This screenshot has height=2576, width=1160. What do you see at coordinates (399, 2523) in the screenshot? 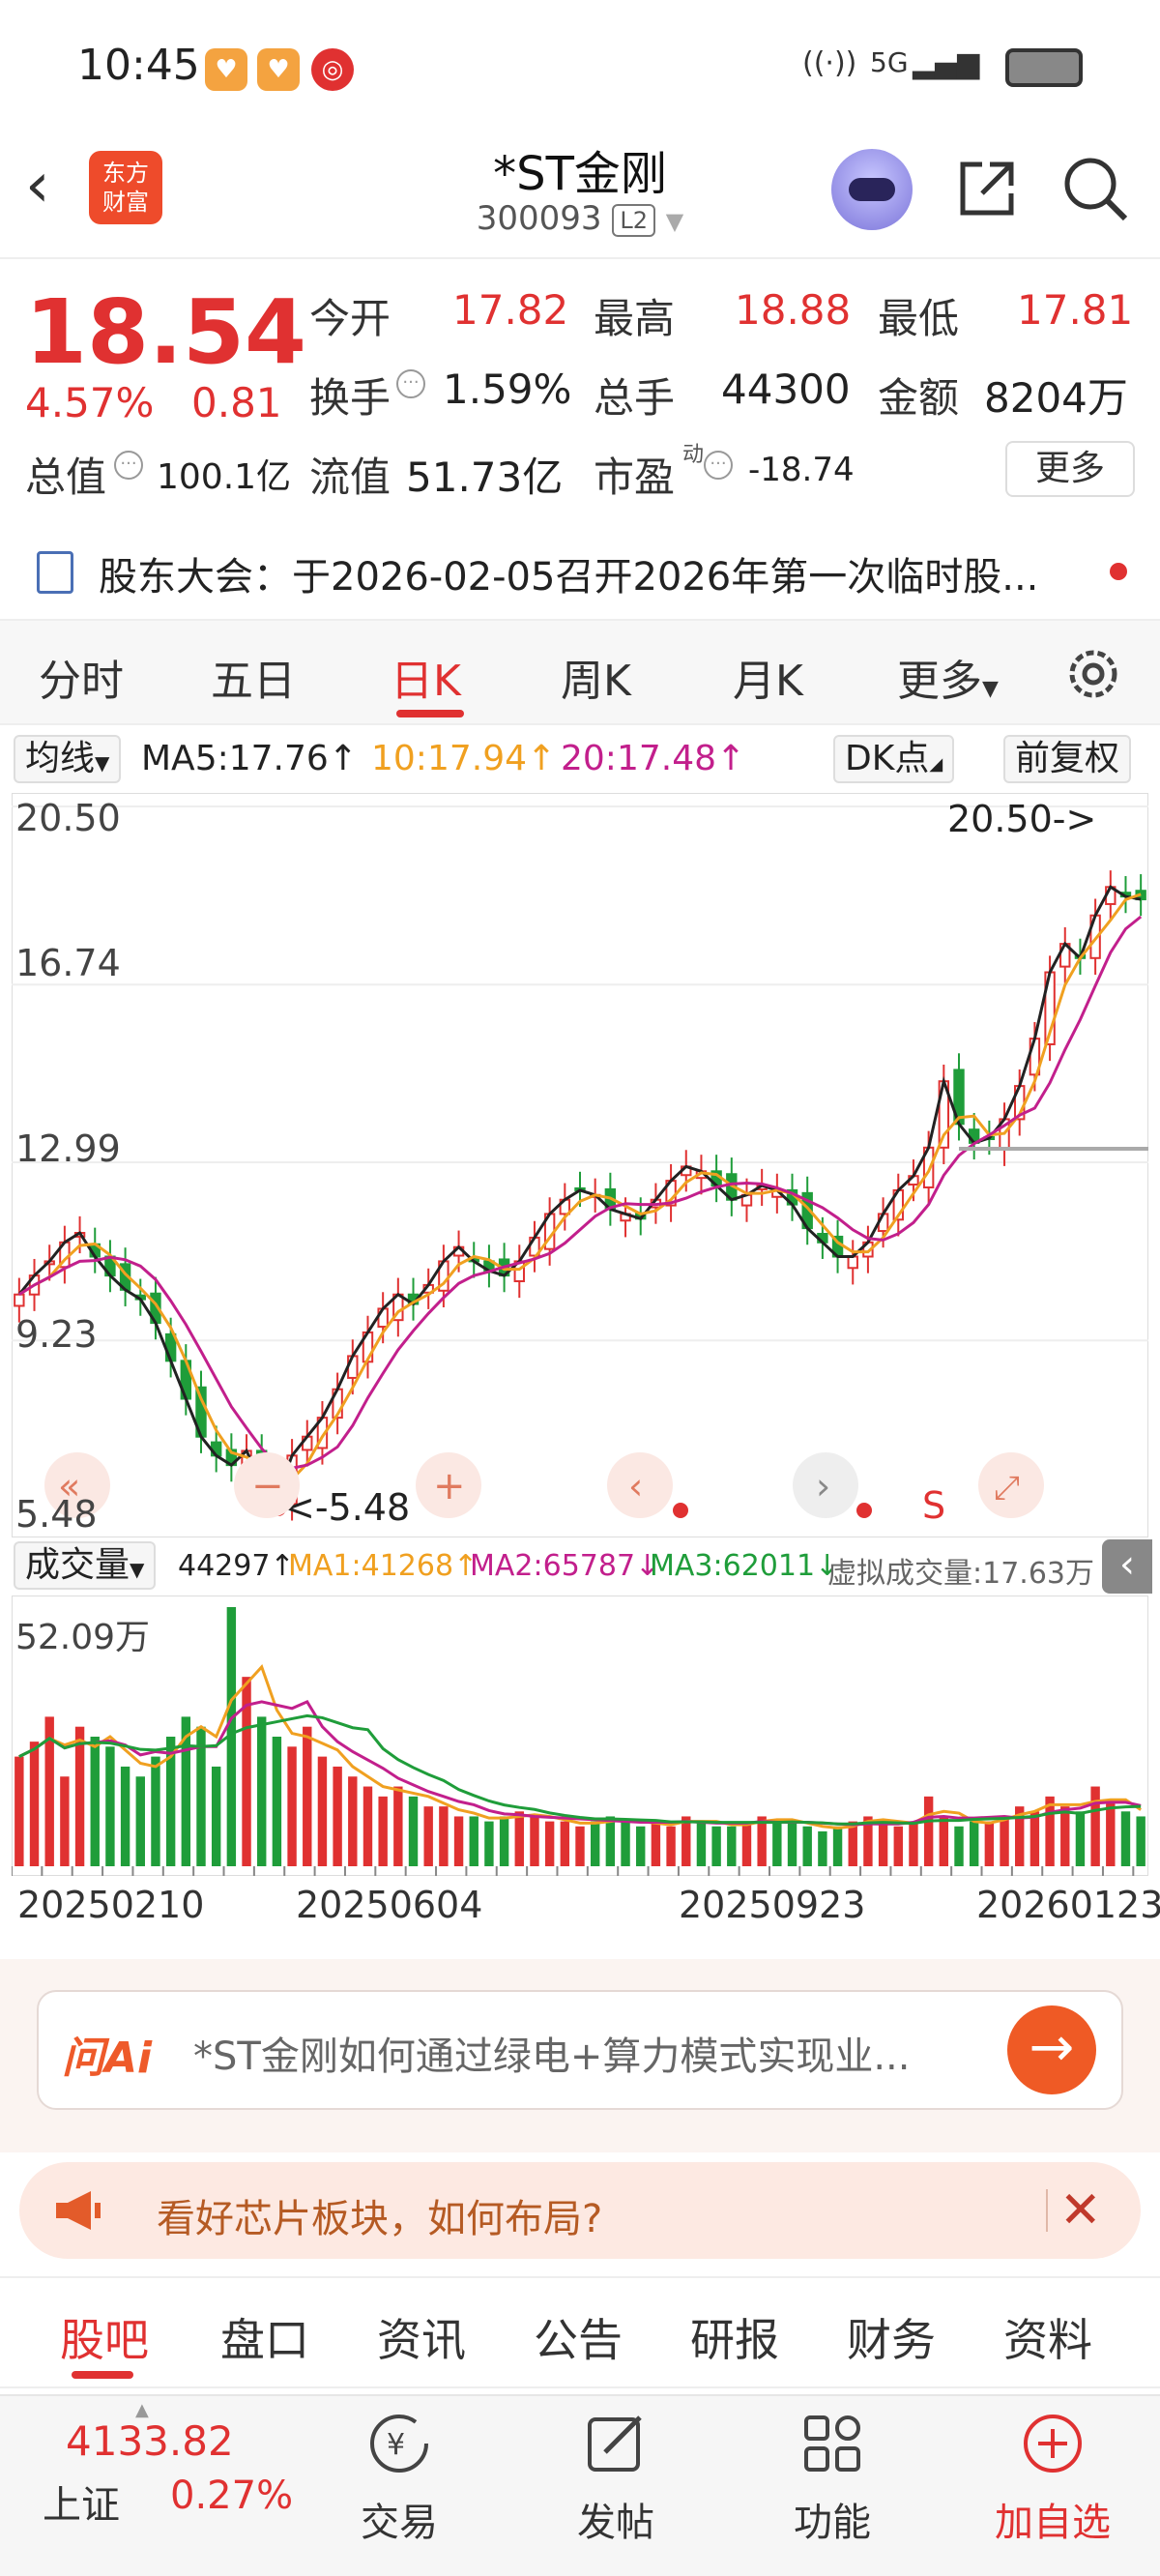
I see `nav-label: 交易` at bounding box center [399, 2523].